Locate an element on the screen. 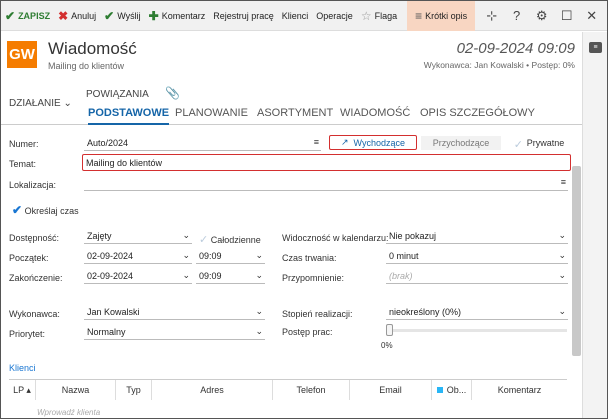 The height and width of the screenshot is (419, 608). column-header-address: Adres is located at coordinates (212, 390).